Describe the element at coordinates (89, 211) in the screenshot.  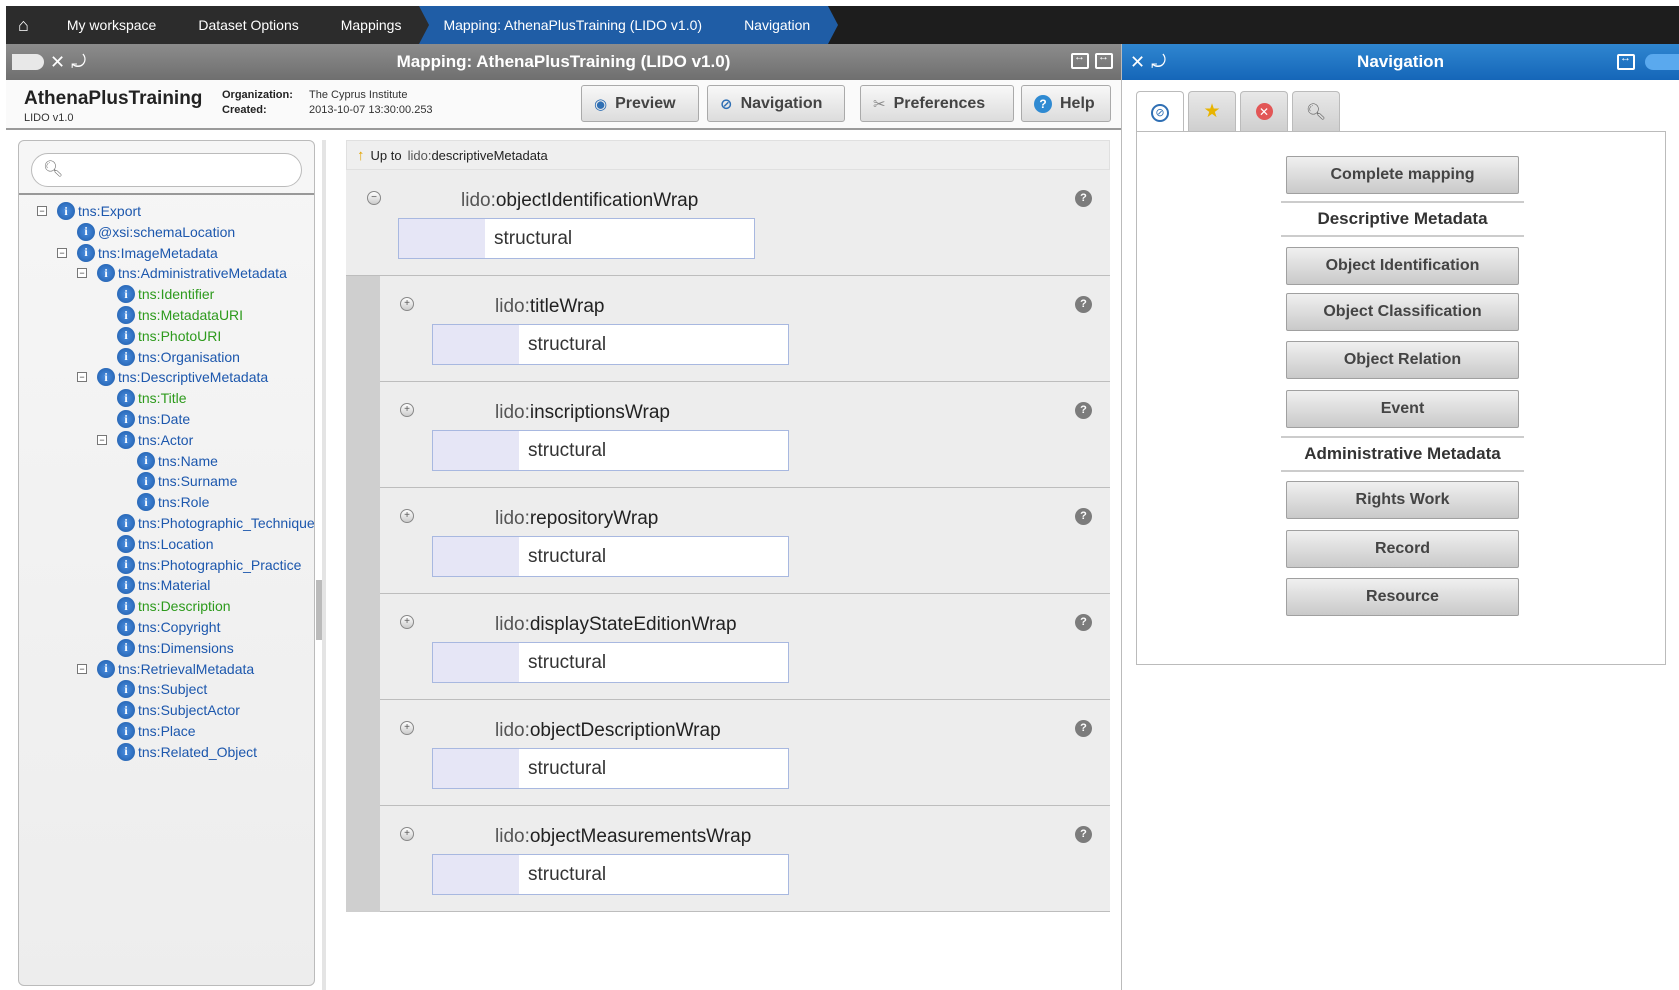
I see `tree-node: − i tns:Export` at that location.